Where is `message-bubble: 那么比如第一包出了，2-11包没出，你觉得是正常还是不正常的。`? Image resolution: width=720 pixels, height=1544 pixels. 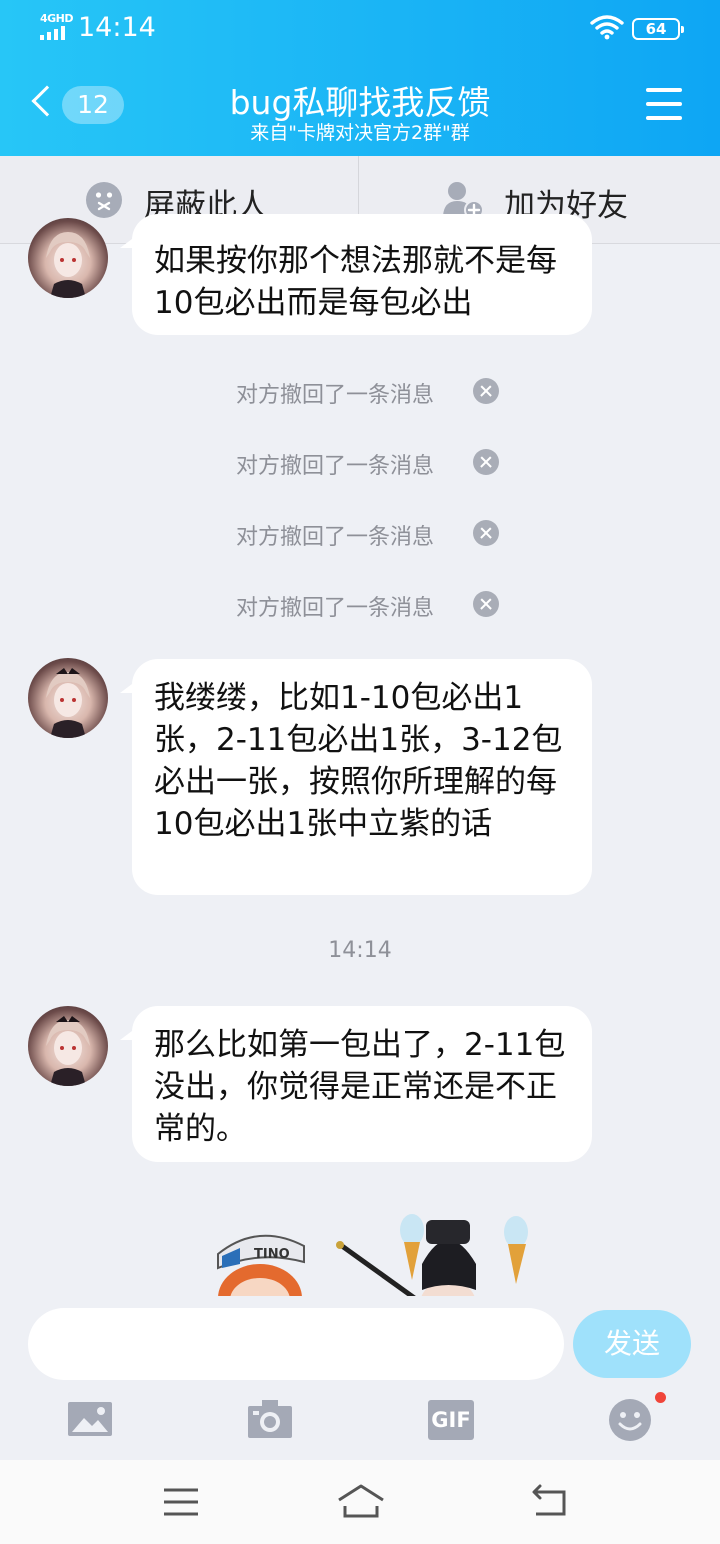 message-bubble: 那么比如第一包出了，2-11包没出，你觉得是正常还是不正常的。 is located at coordinates (356, 1084).